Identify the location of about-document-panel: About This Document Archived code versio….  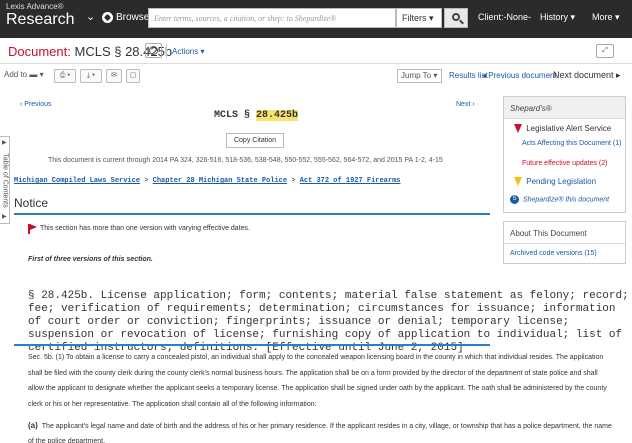
(564, 242).